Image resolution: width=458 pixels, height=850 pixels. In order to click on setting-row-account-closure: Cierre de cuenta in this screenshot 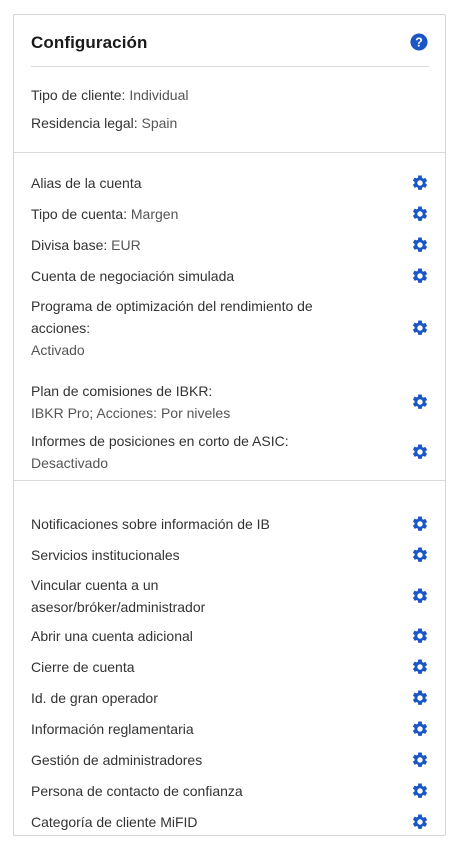, I will do `click(230, 667)`.